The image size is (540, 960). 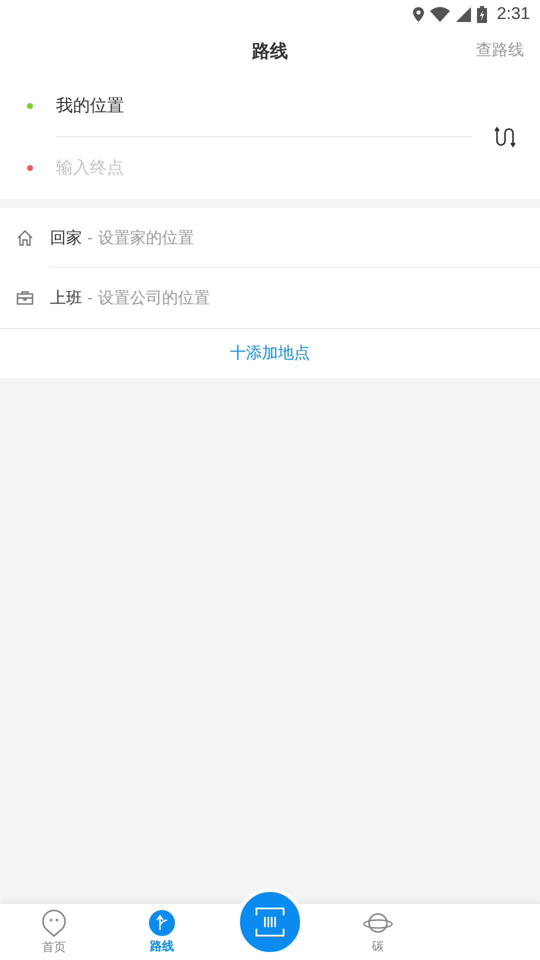 I want to click on page-title: 路线, so click(x=270, y=51).